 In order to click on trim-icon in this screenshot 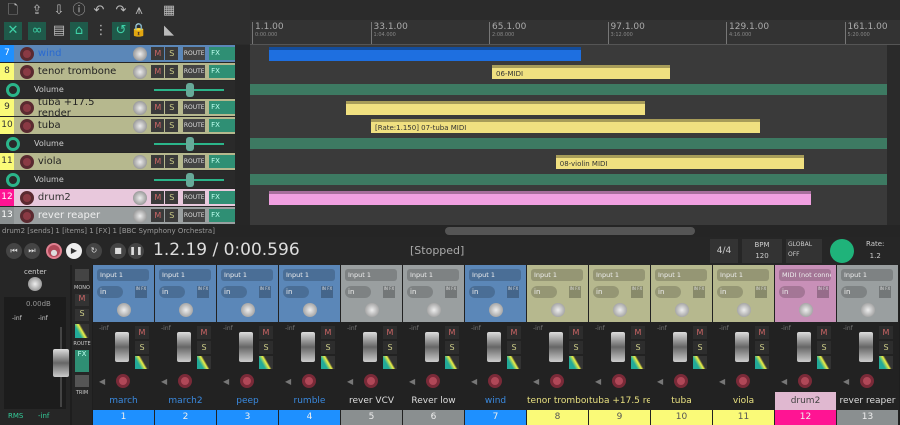, I will do `click(82, 381)`.